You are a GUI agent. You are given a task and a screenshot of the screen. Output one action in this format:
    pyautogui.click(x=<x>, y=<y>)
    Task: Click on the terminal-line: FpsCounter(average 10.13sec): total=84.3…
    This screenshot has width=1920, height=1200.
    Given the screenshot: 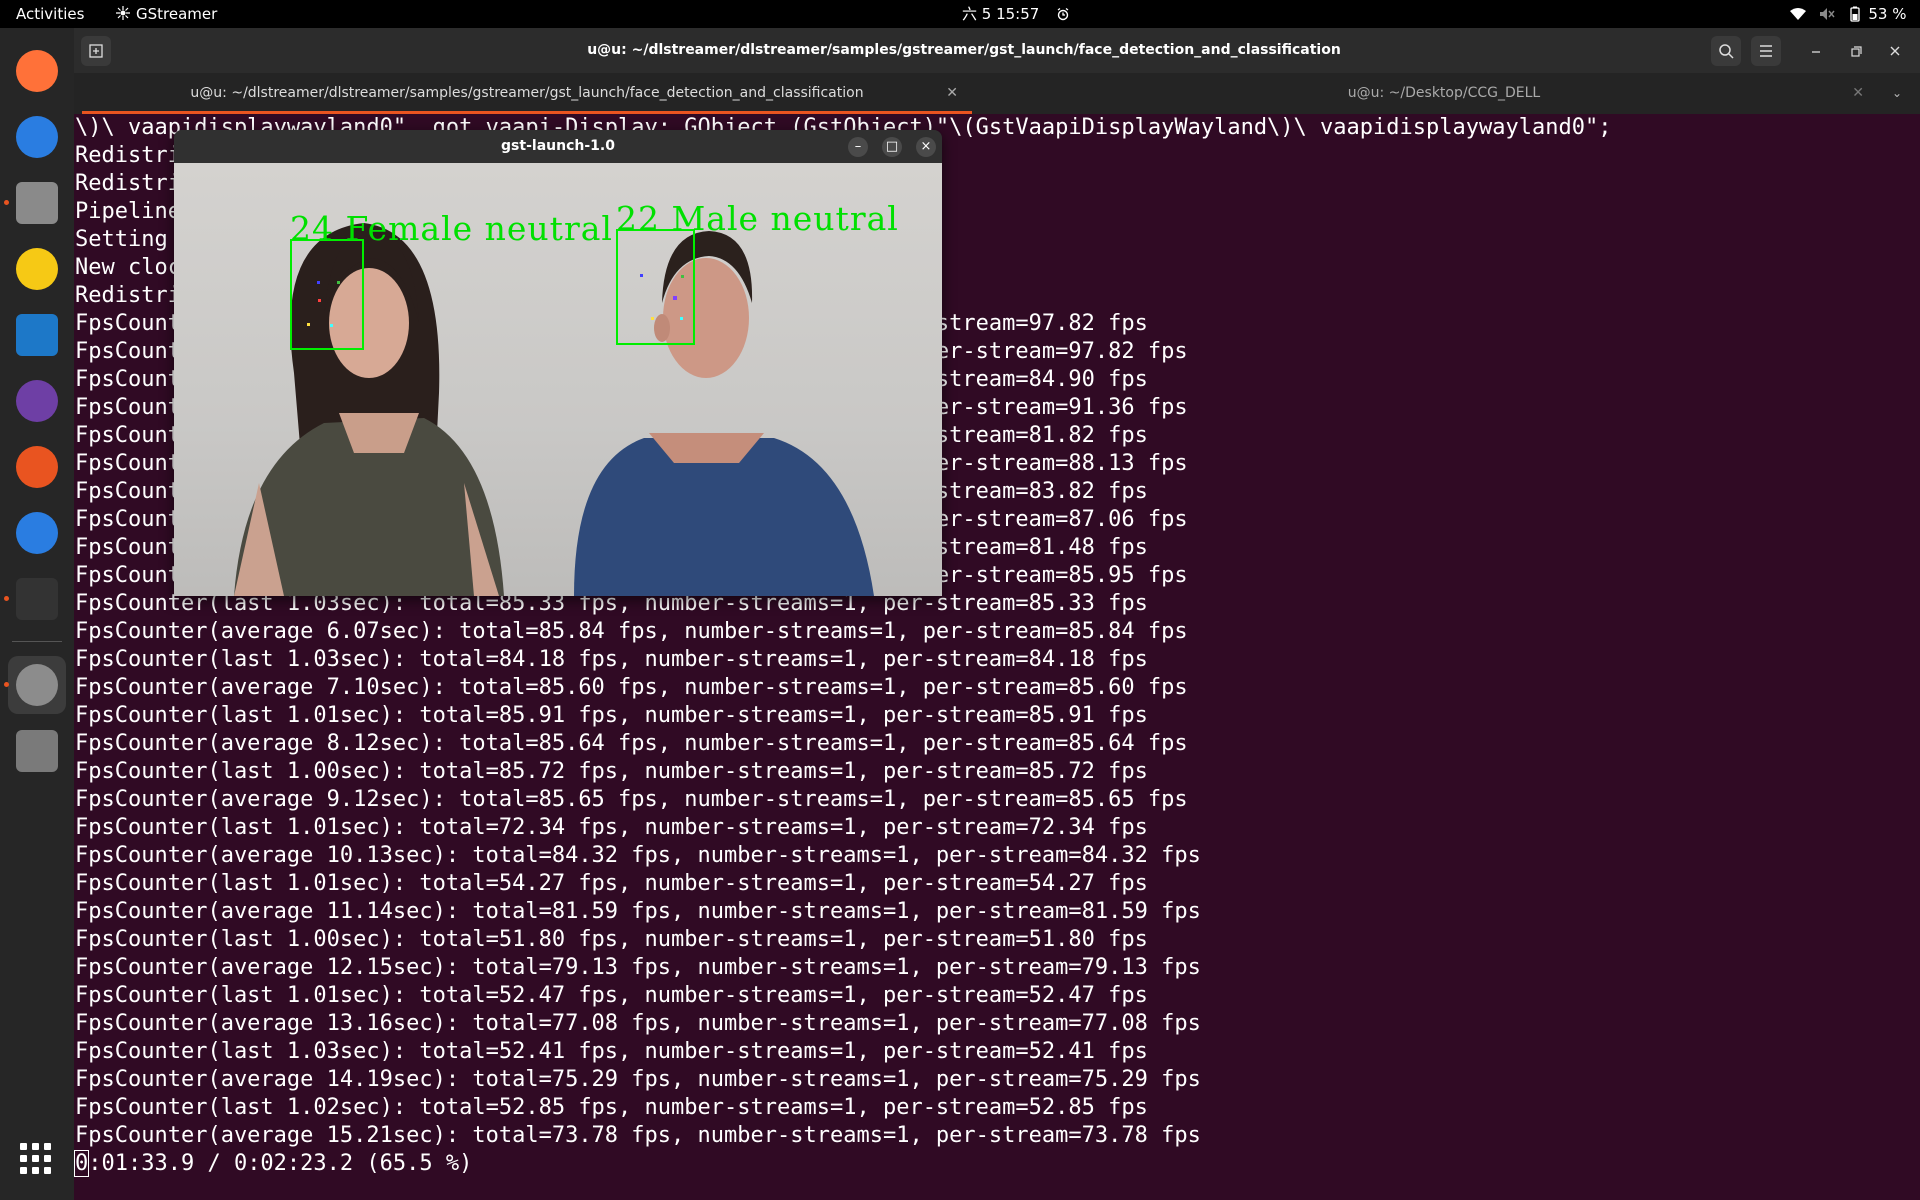 What is the action you would take?
    pyautogui.click(x=638, y=855)
    